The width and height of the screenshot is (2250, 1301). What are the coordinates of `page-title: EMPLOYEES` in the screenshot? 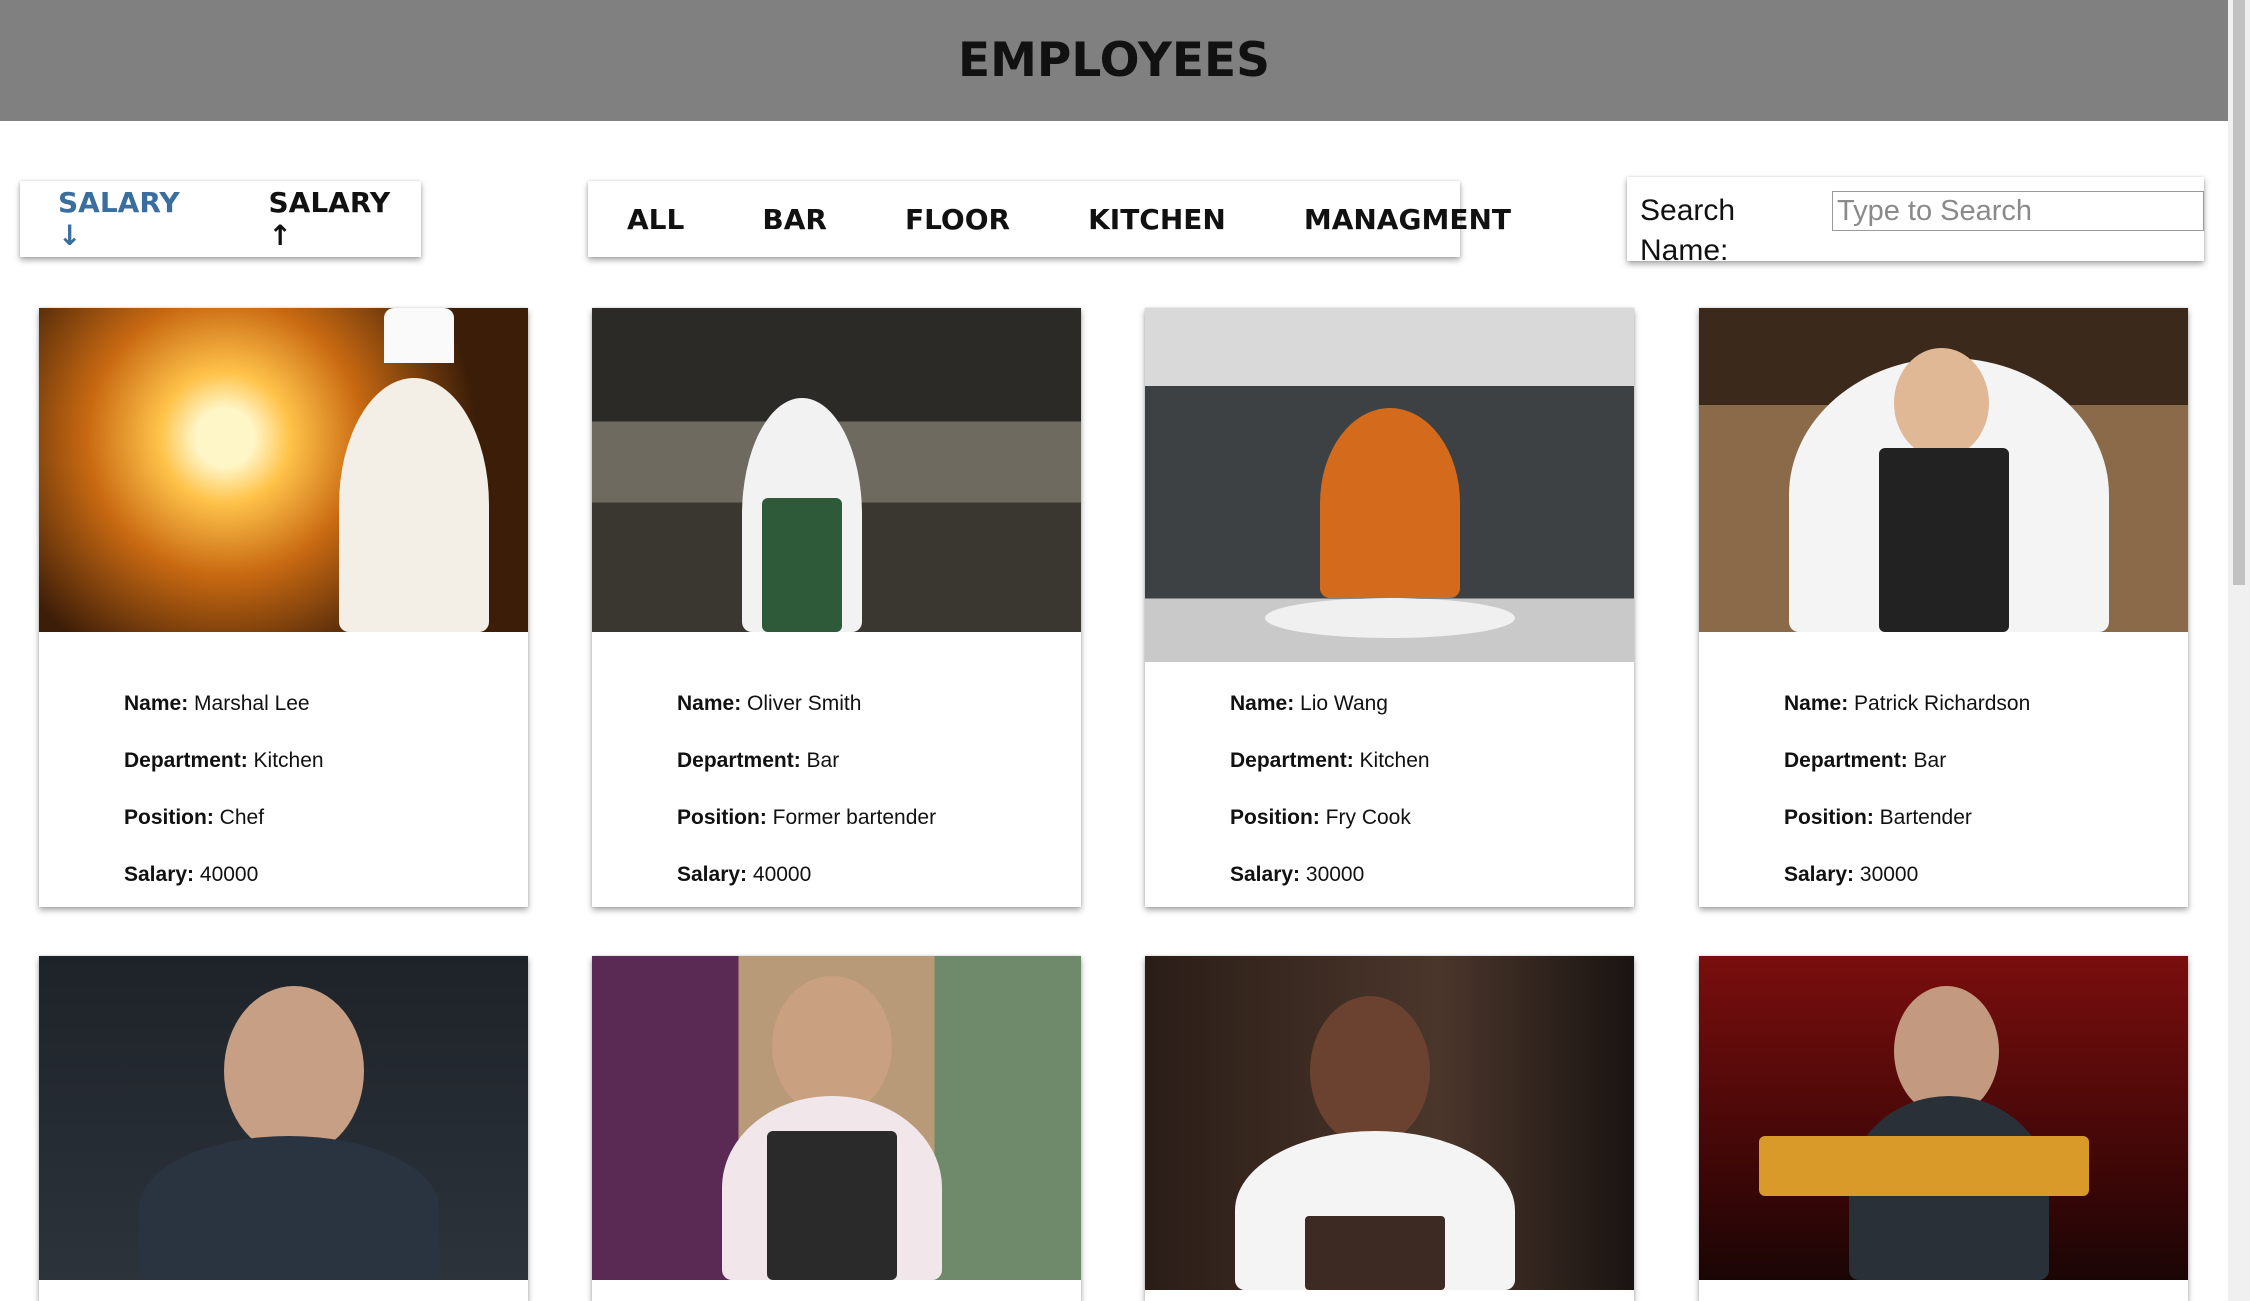 It's located at (1114, 60).